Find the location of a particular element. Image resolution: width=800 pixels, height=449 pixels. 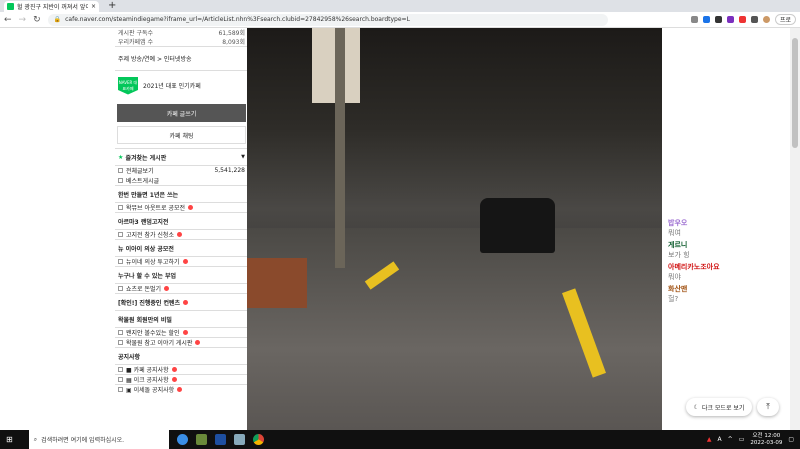

reload-icon: ↻ is located at coordinates (37, 20).